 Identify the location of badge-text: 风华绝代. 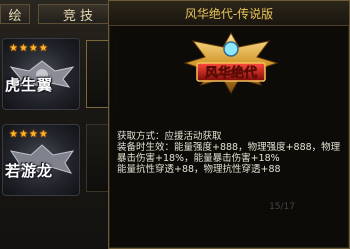
(231, 73).